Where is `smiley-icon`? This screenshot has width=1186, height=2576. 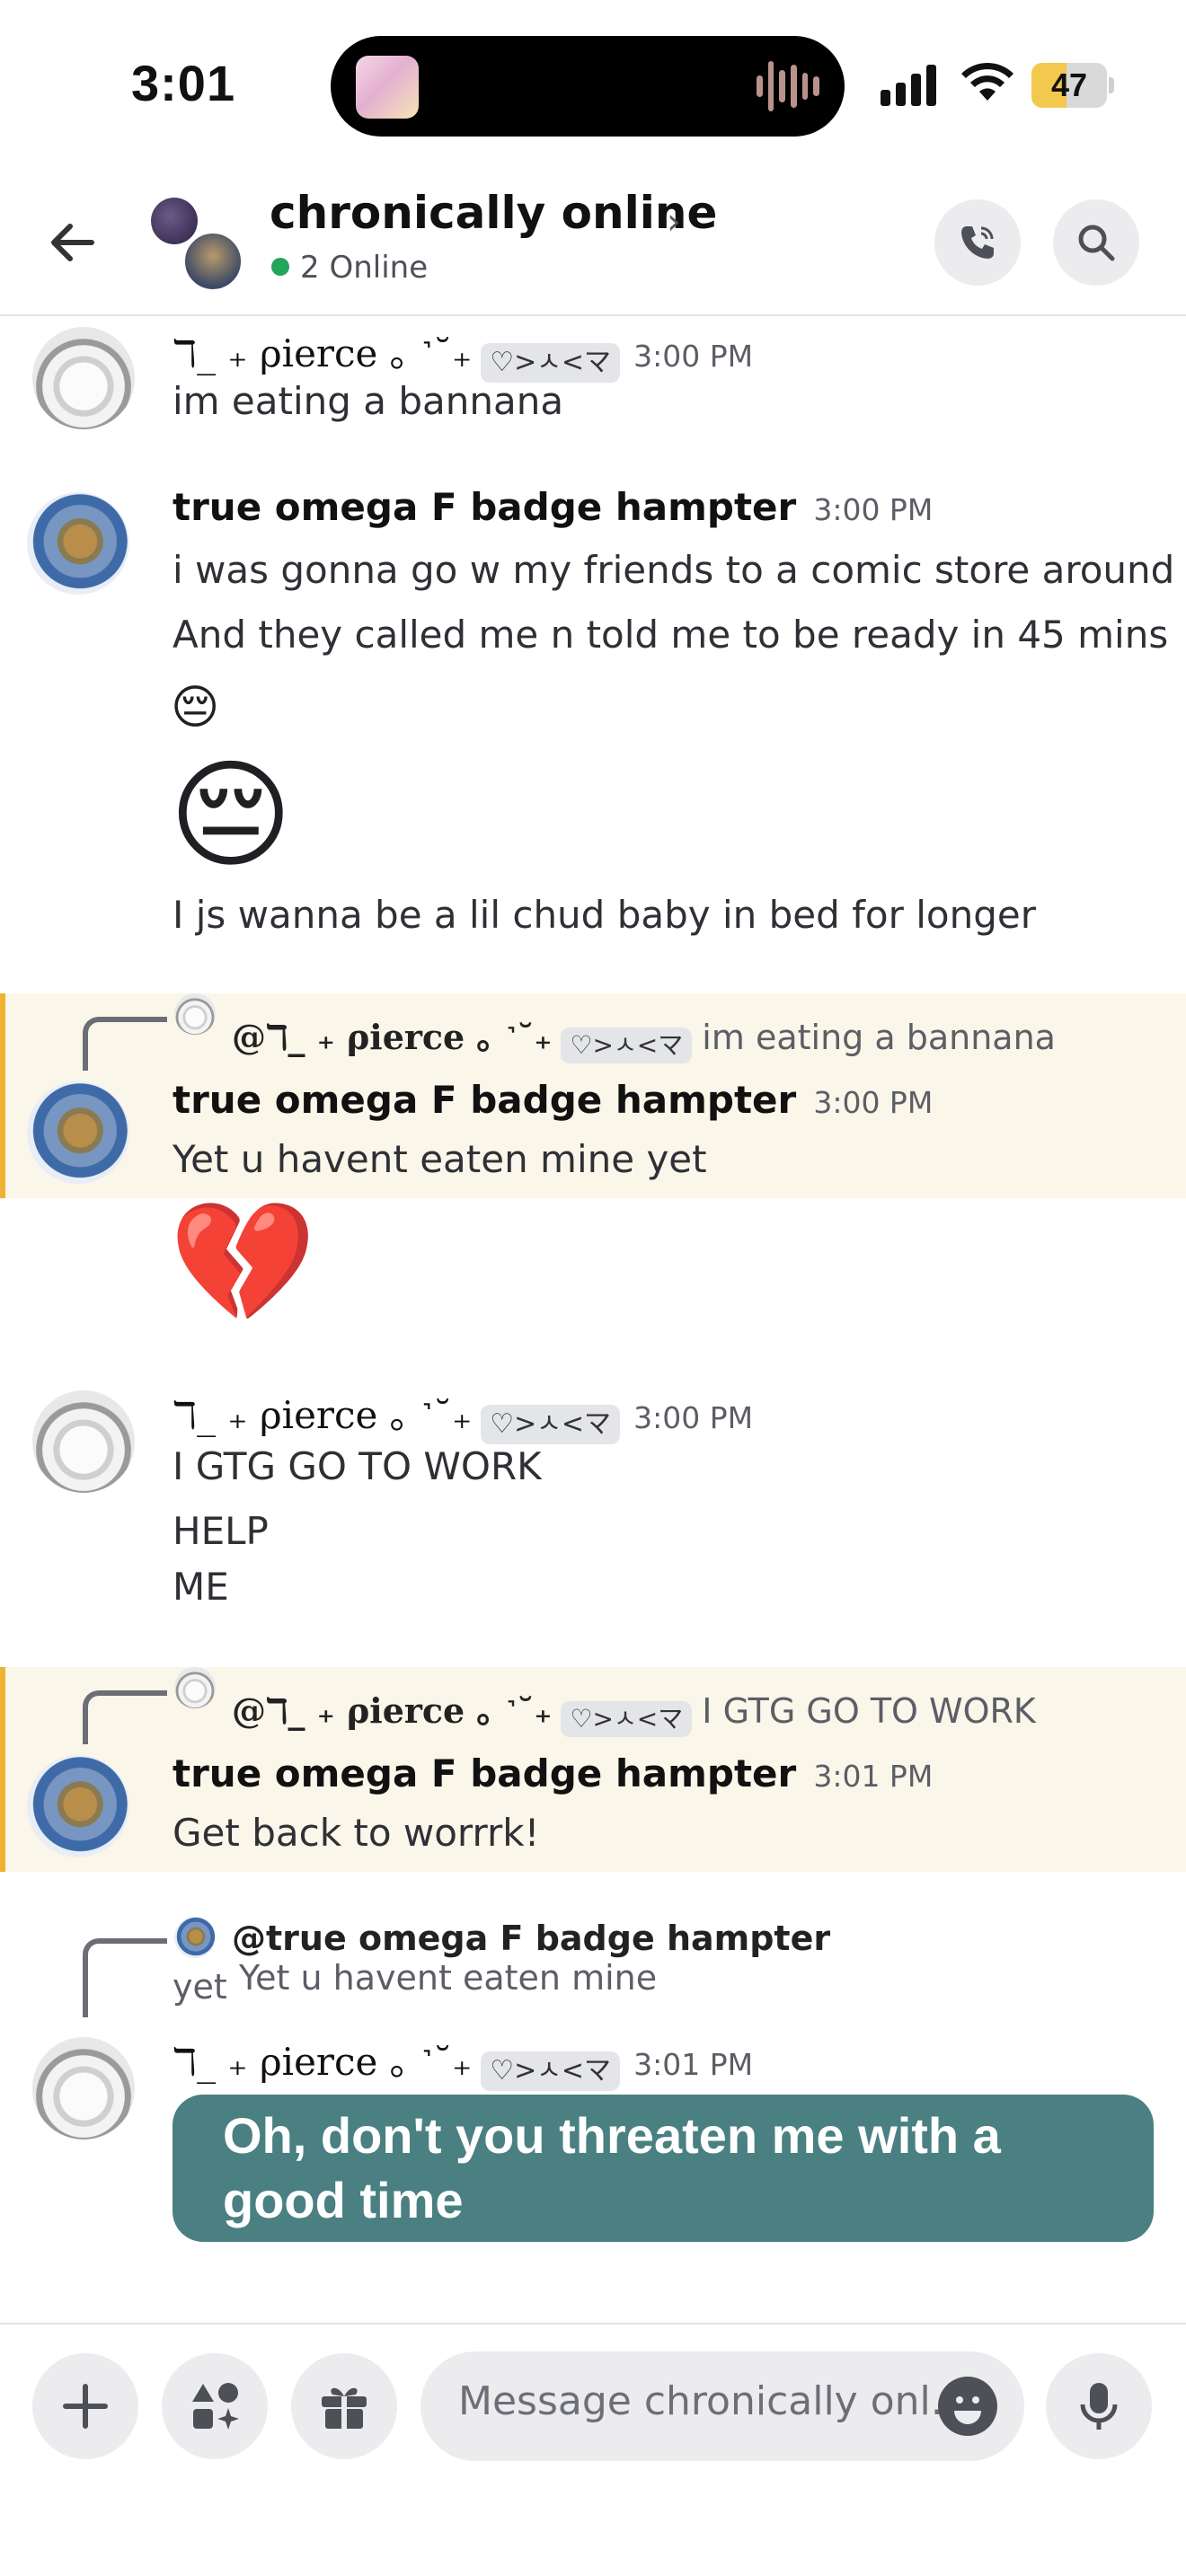
smiley-icon is located at coordinates (967, 2410).